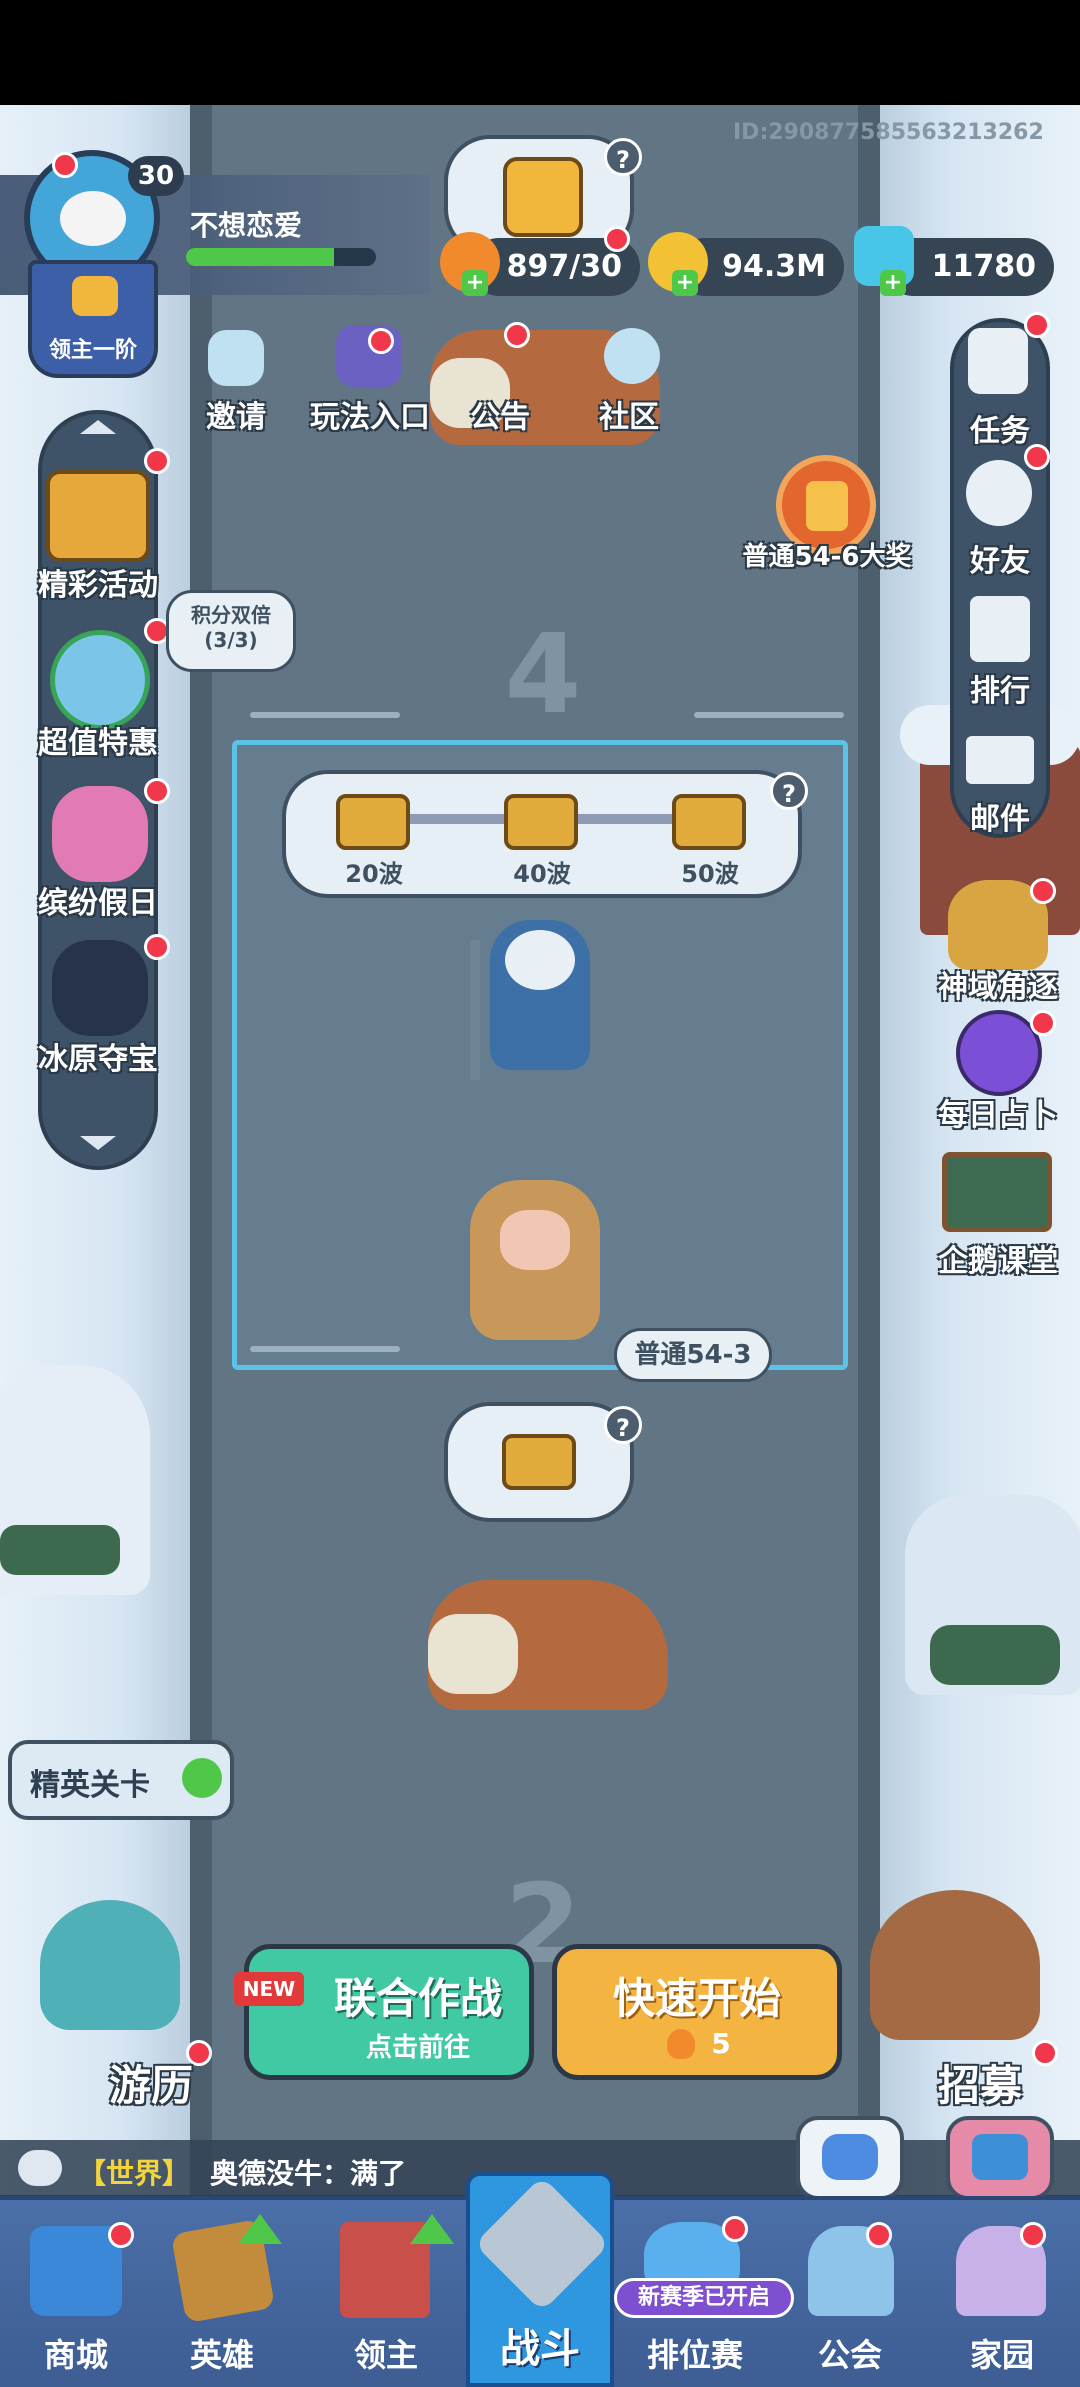 This screenshot has width=1080, height=2387. What do you see at coordinates (121, 2235) in the screenshot?
I see `shop-alert-dot` at bounding box center [121, 2235].